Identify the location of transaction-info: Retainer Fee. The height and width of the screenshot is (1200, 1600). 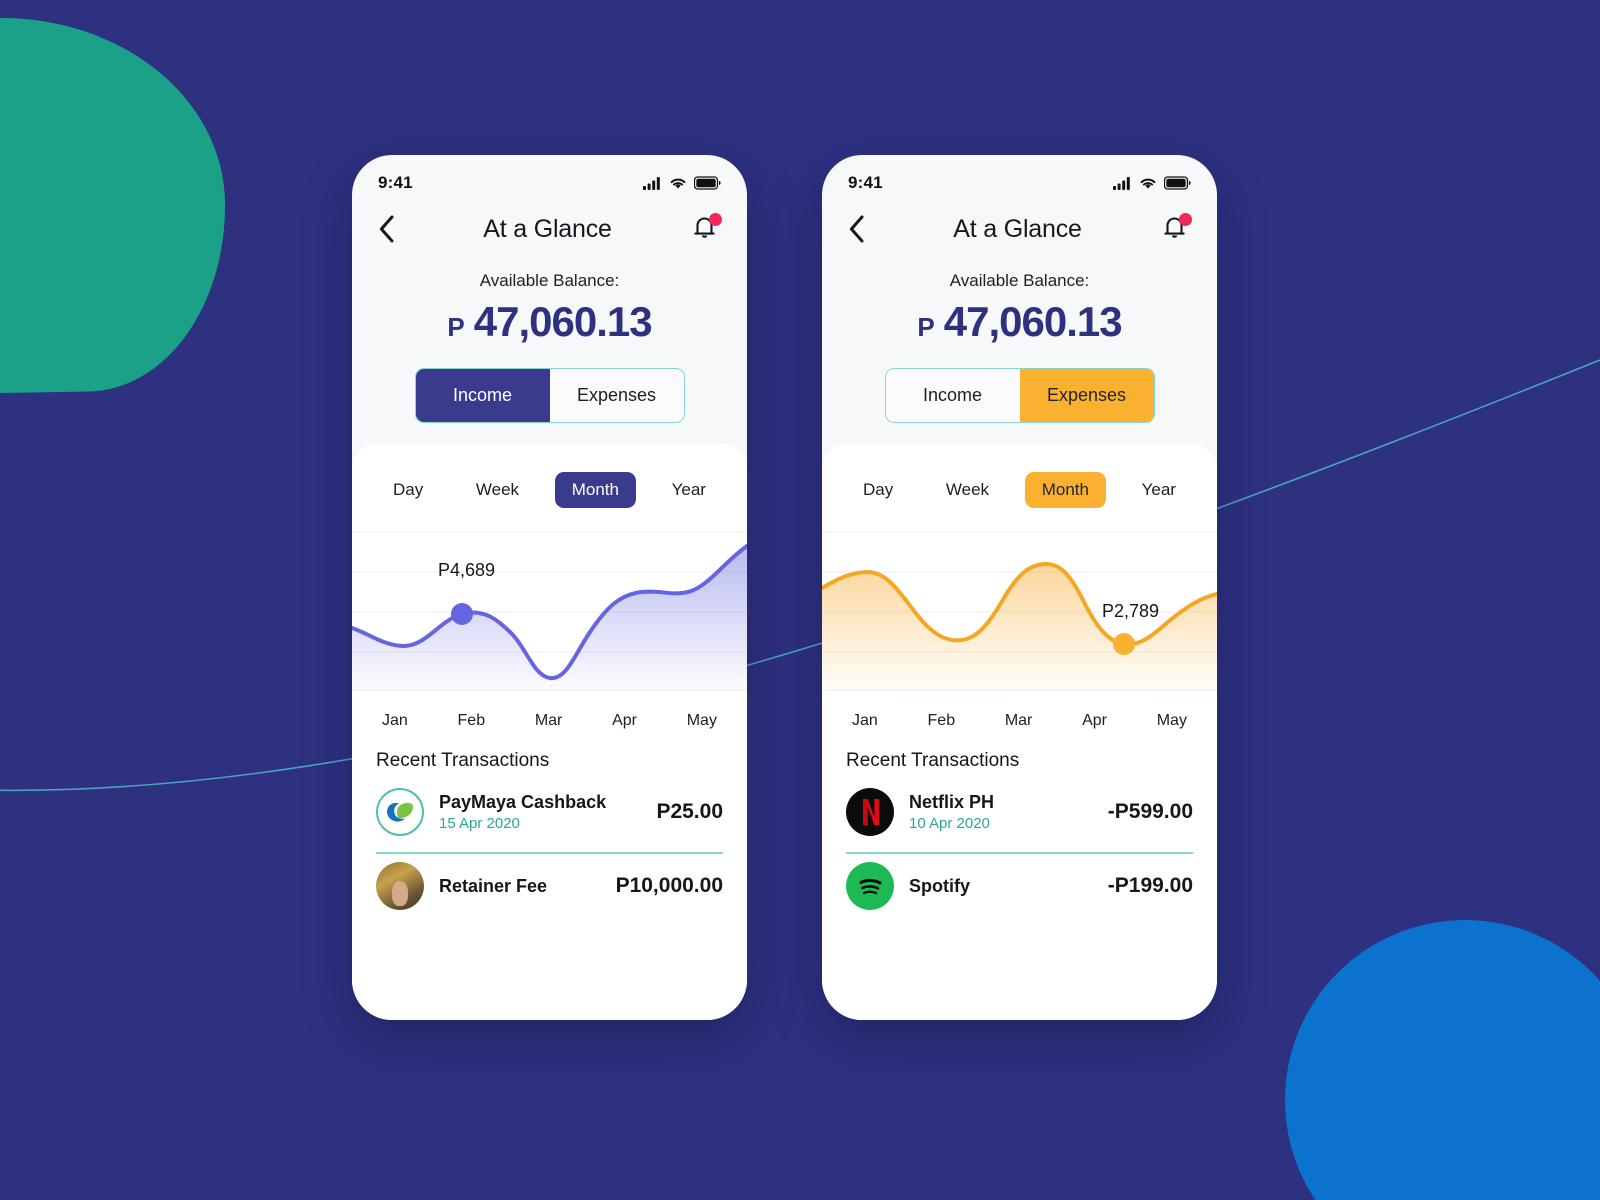
(520, 886).